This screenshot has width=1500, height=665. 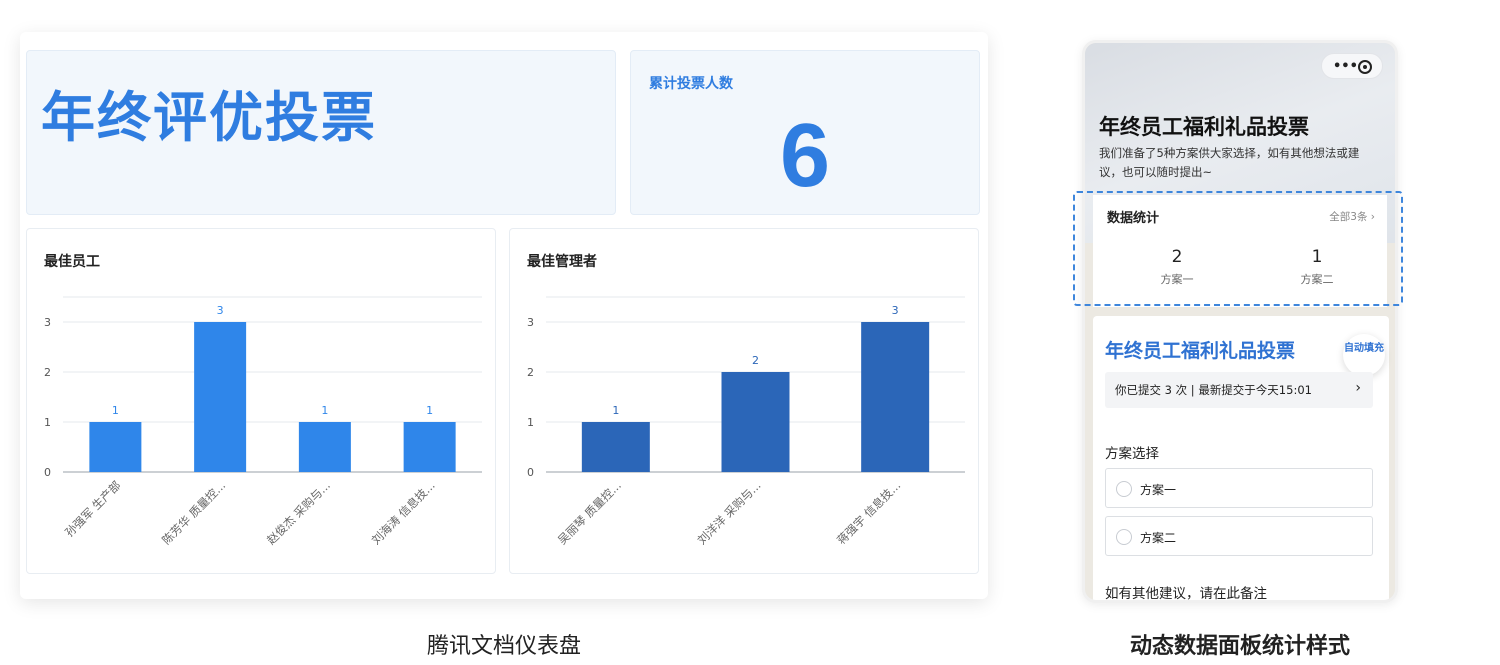 What do you see at coordinates (755, 360) in the screenshot?
I see `data-label: 2` at bounding box center [755, 360].